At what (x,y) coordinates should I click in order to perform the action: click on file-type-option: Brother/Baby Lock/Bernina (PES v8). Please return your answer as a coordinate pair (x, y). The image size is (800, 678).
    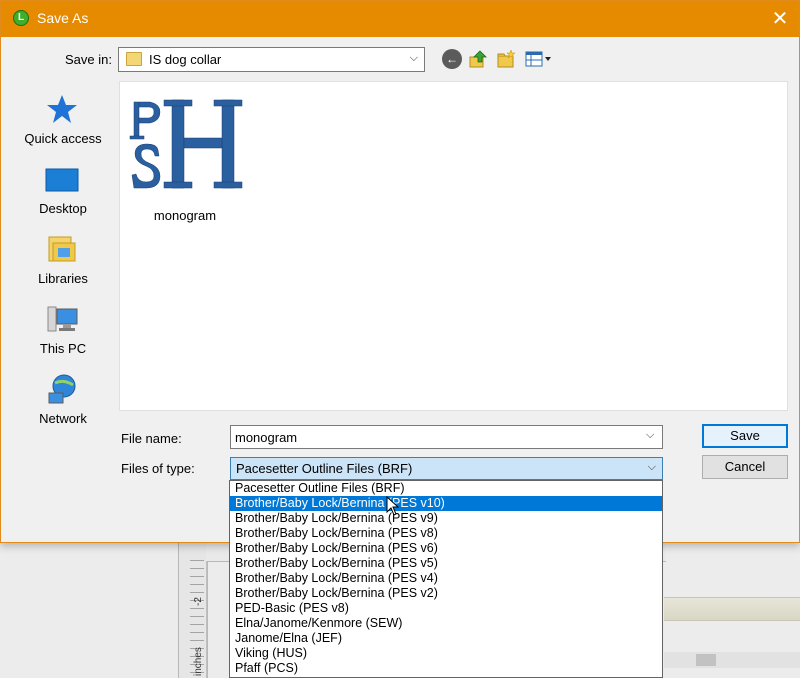
    Looking at the image, I should click on (446, 533).